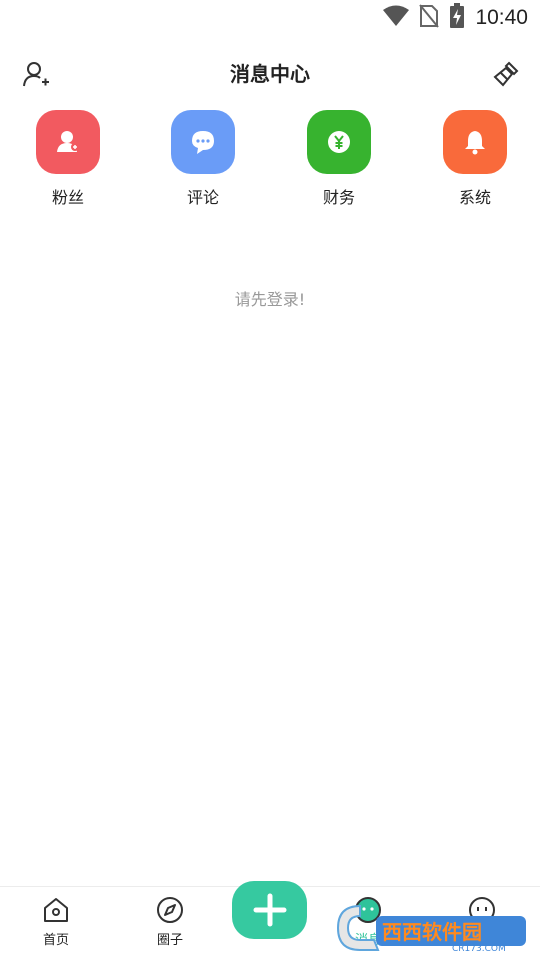 This screenshot has width=540, height=960. I want to click on wifi-icon, so click(396, 18).